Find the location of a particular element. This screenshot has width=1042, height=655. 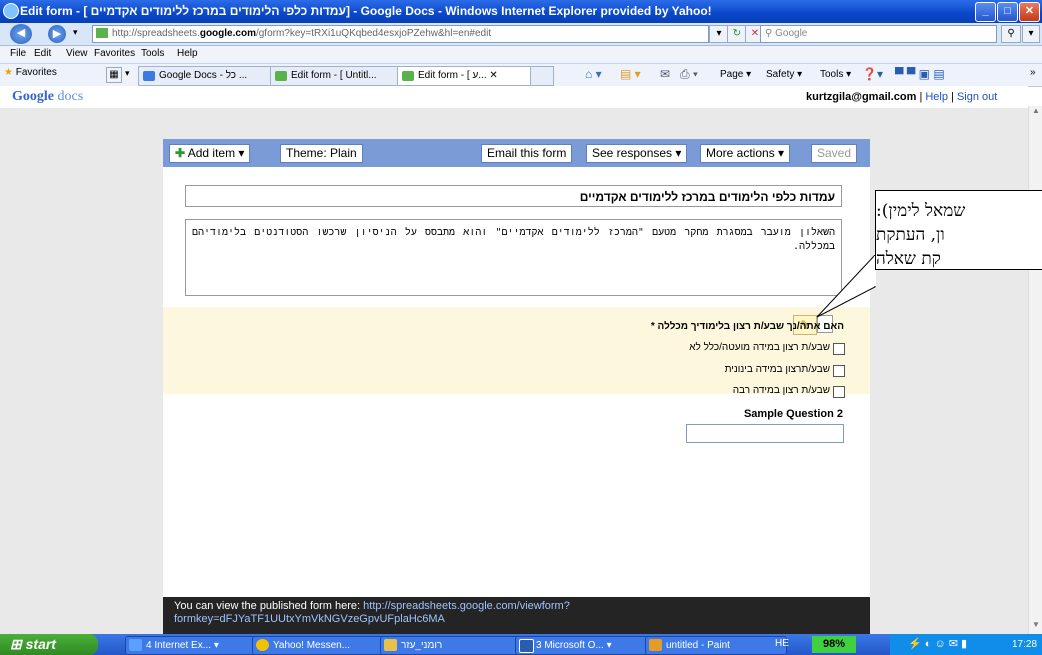

taskbar-item-paint: untitled - Paint is located at coordinates (716, 645).